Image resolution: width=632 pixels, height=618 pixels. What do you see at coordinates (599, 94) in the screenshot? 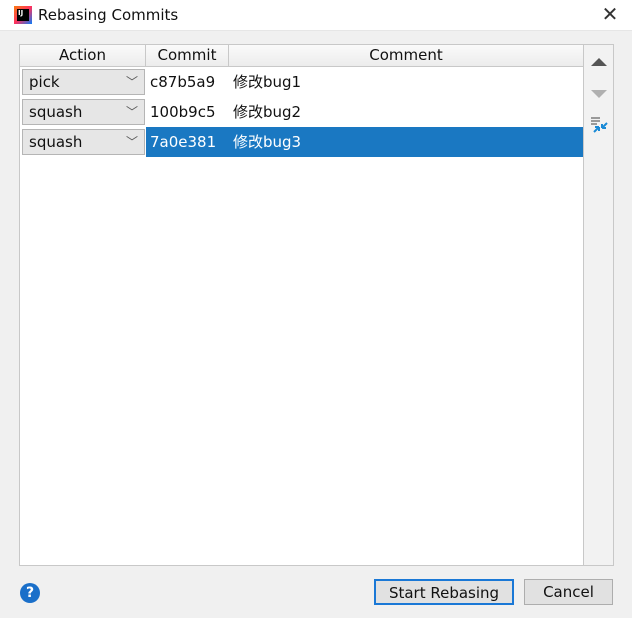
I see `move-down-icon` at bounding box center [599, 94].